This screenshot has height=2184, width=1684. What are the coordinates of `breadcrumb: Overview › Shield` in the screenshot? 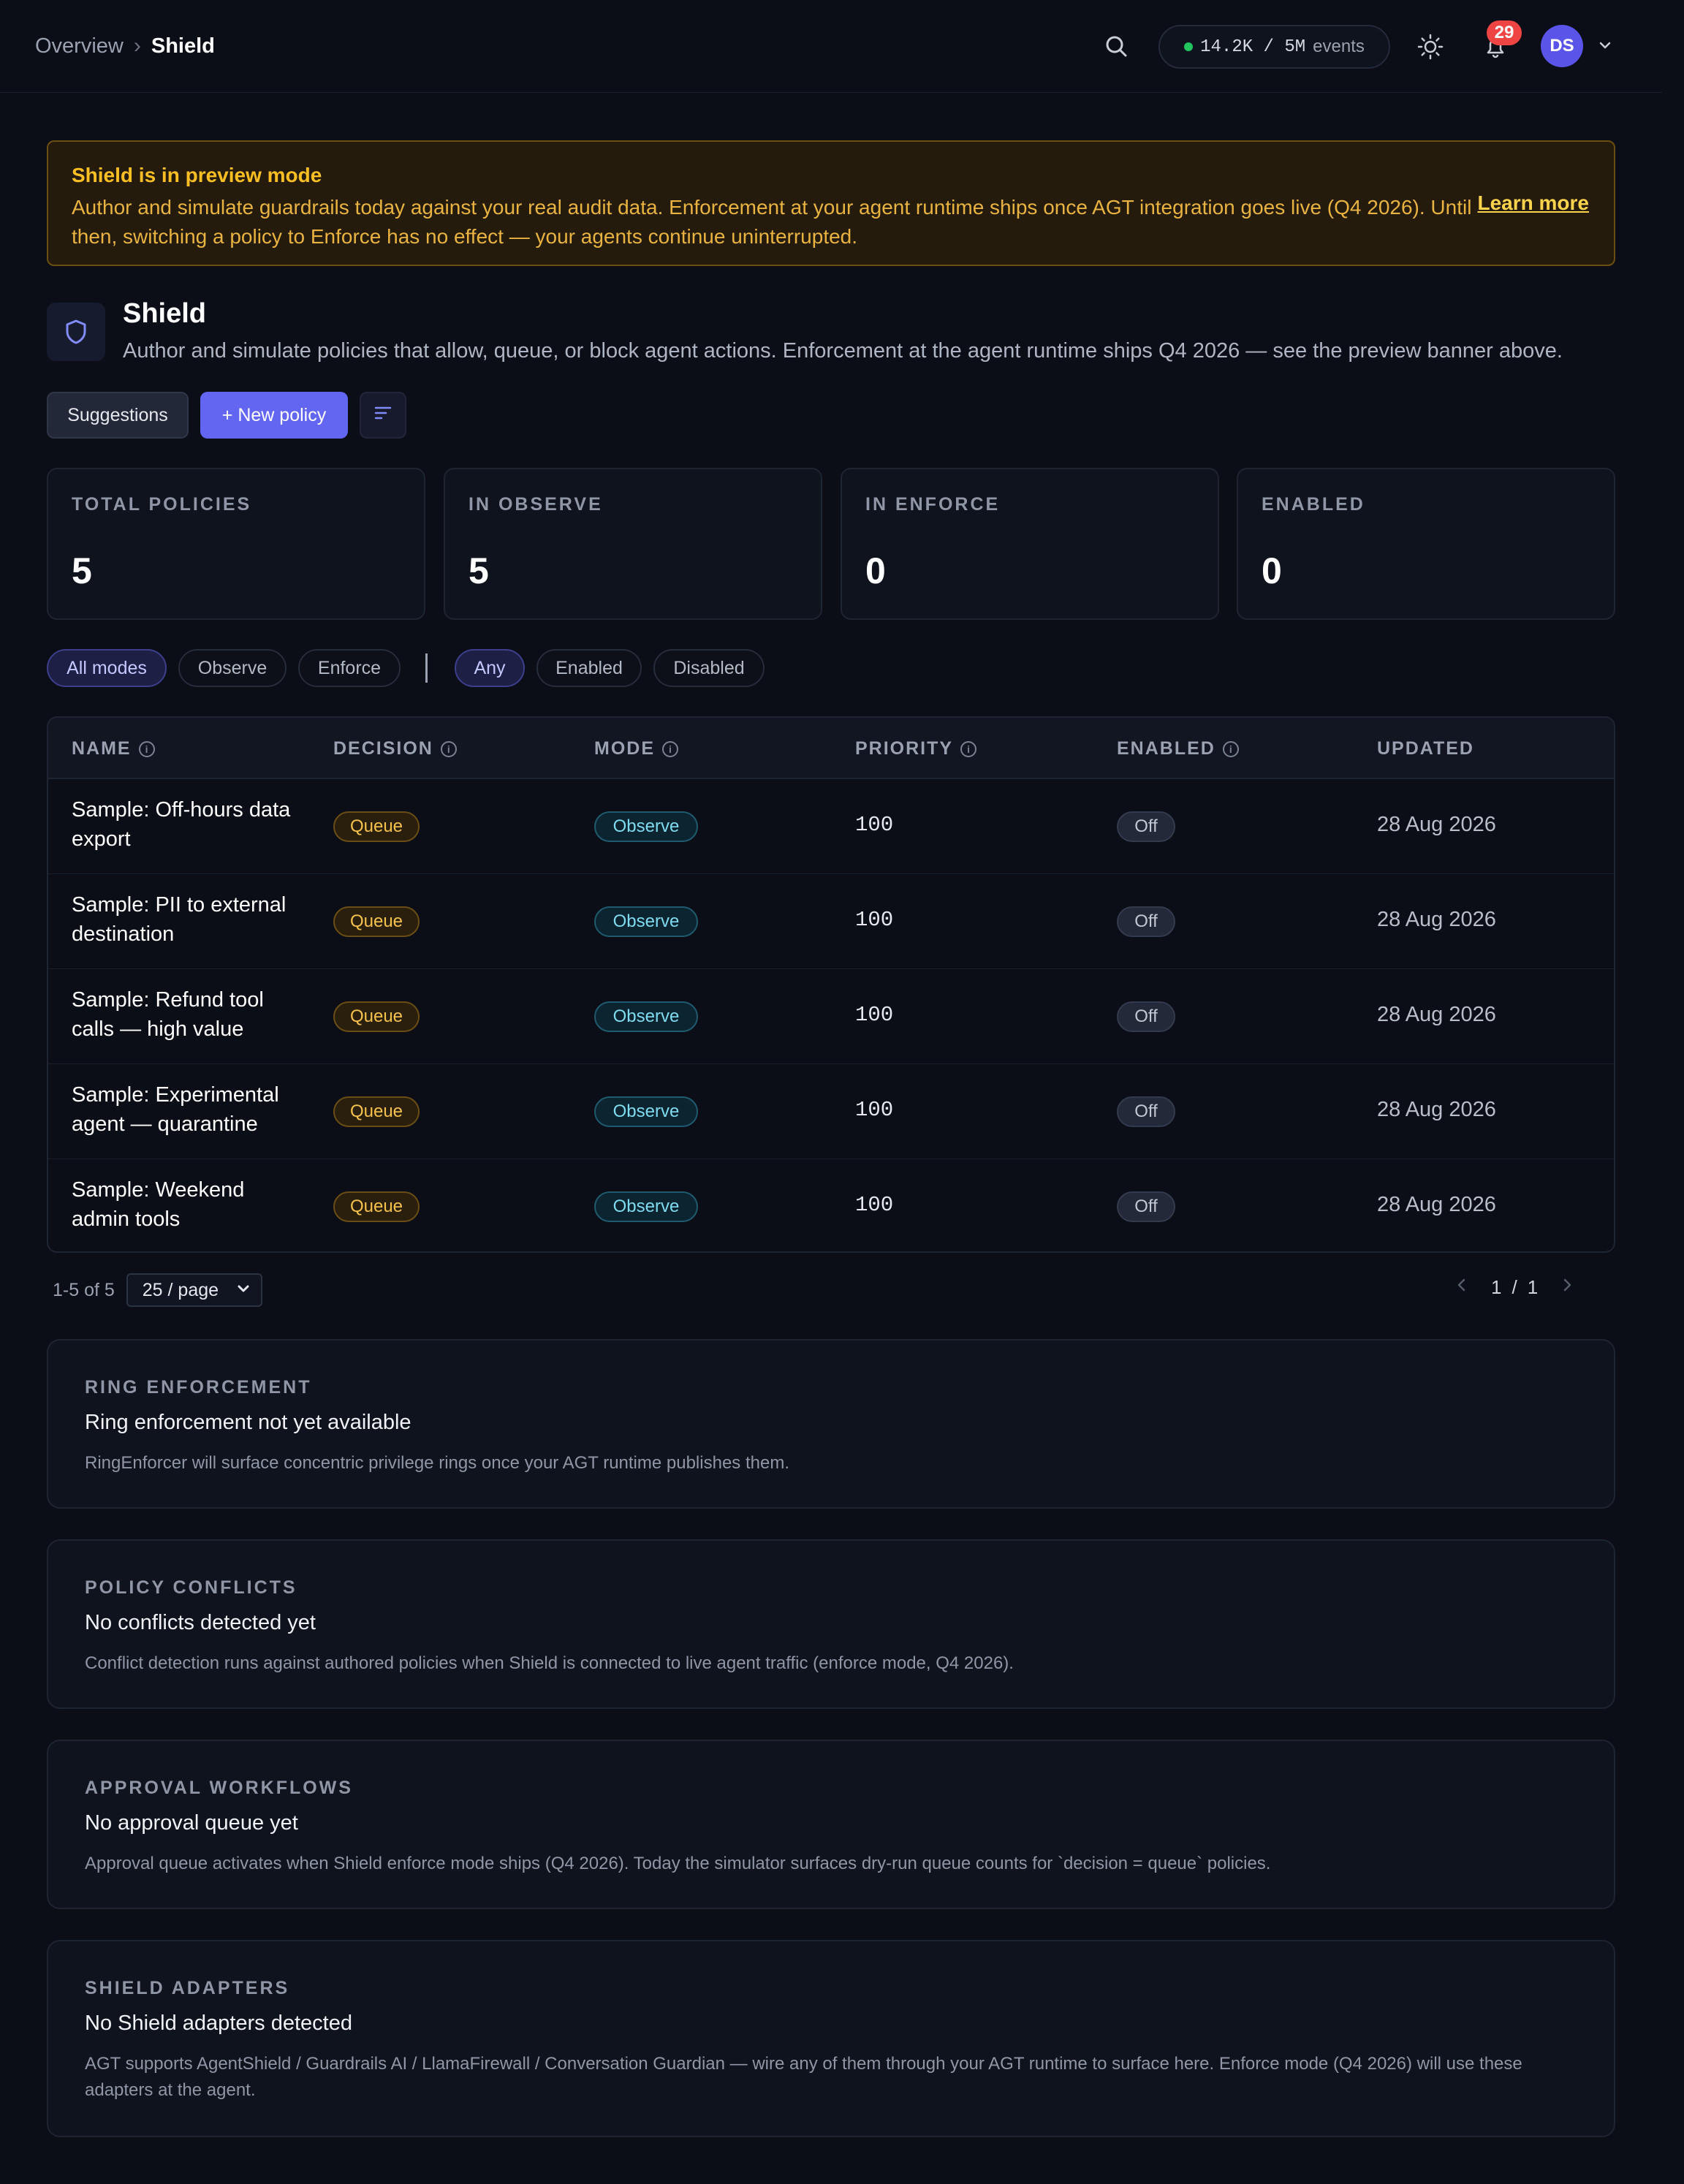 It's located at (125, 46).